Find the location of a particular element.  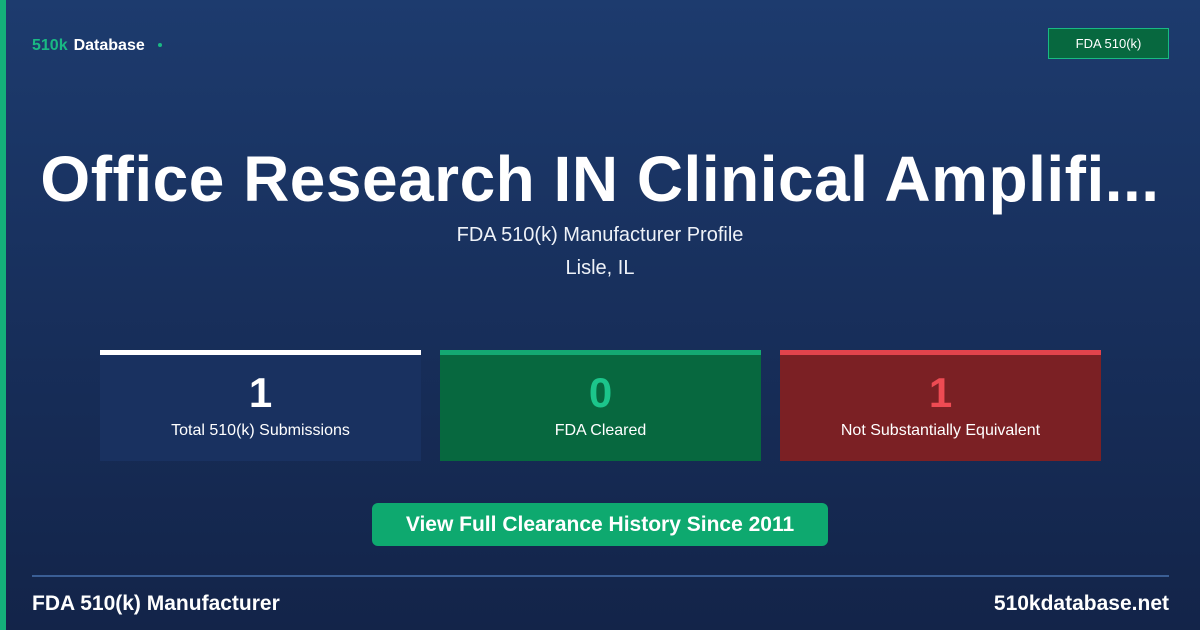

footer-label: FDA 510(k) Manufacturer is located at coordinates (156, 603).